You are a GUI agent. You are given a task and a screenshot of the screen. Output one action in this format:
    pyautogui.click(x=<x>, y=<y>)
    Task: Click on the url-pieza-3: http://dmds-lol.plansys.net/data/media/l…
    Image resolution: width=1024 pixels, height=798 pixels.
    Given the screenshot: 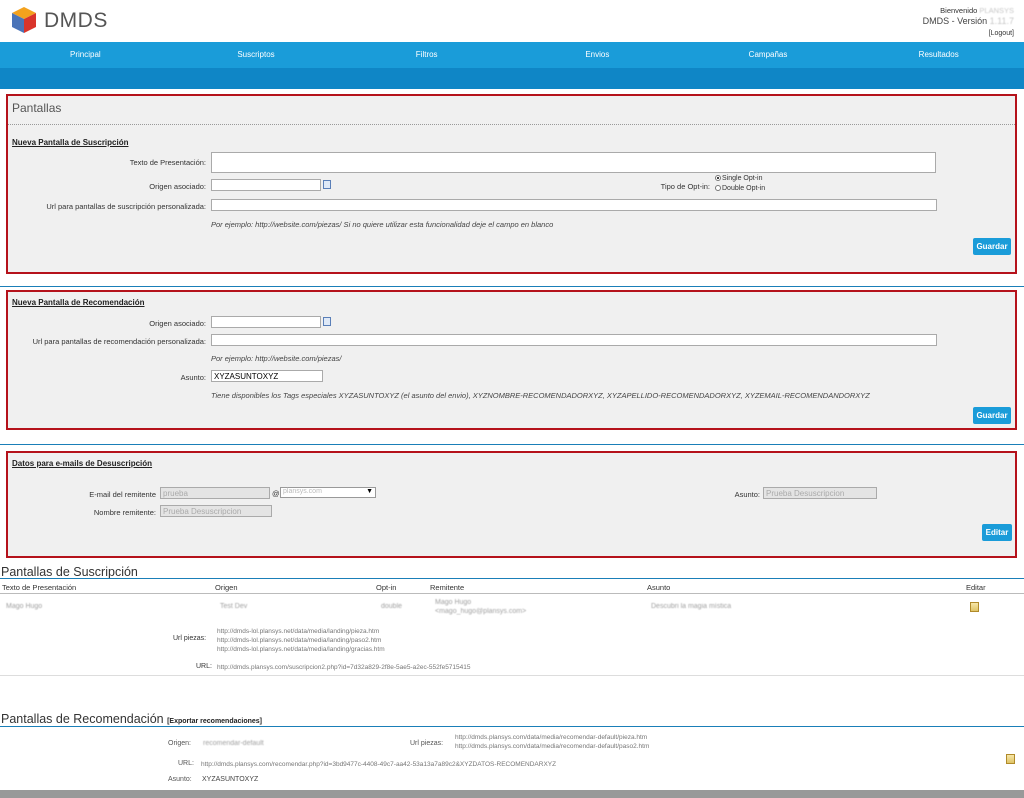 What is the action you would take?
    pyautogui.click(x=301, y=649)
    